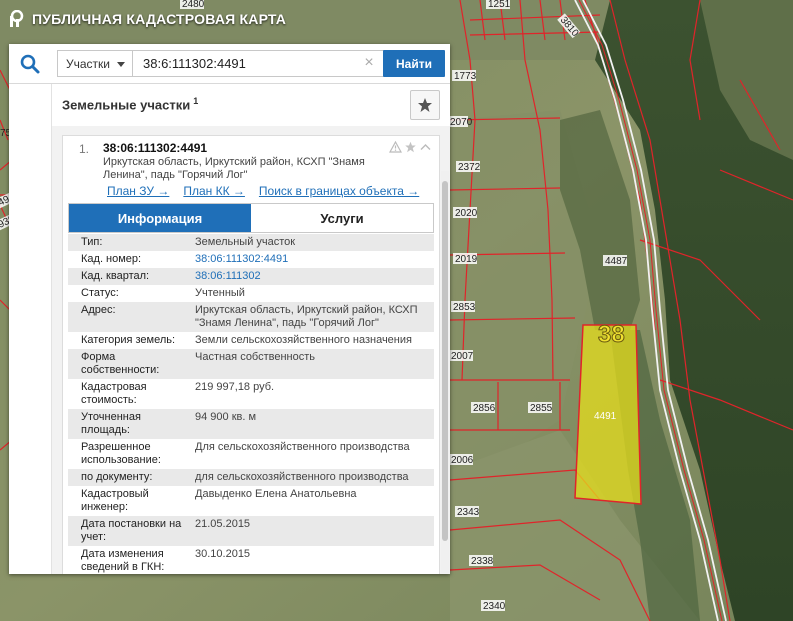 Image resolution: width=793 pixels, height=621 pixels. What do you see at coordinates (414, 63) in the screenshot?
I see `find-button: Найти` at bounding box center [414, 63].